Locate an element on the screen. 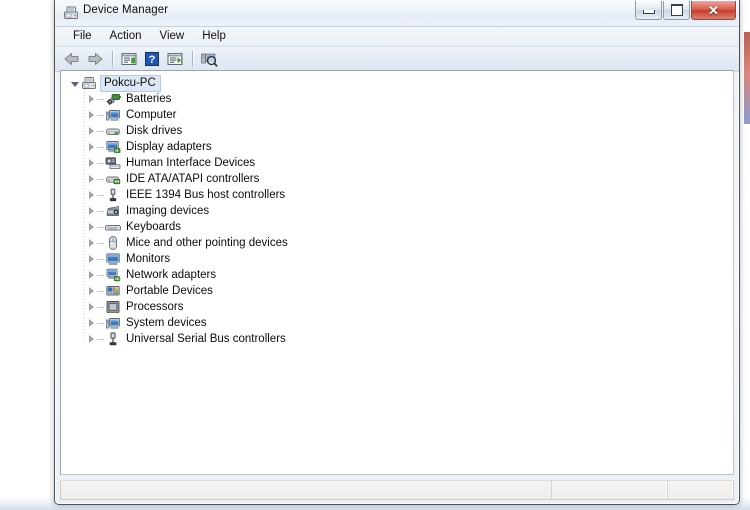 The height and width of the screenshot is (510, 750). tree-node-portable-devices: Portable Devices is located at coordinates (399, 291).